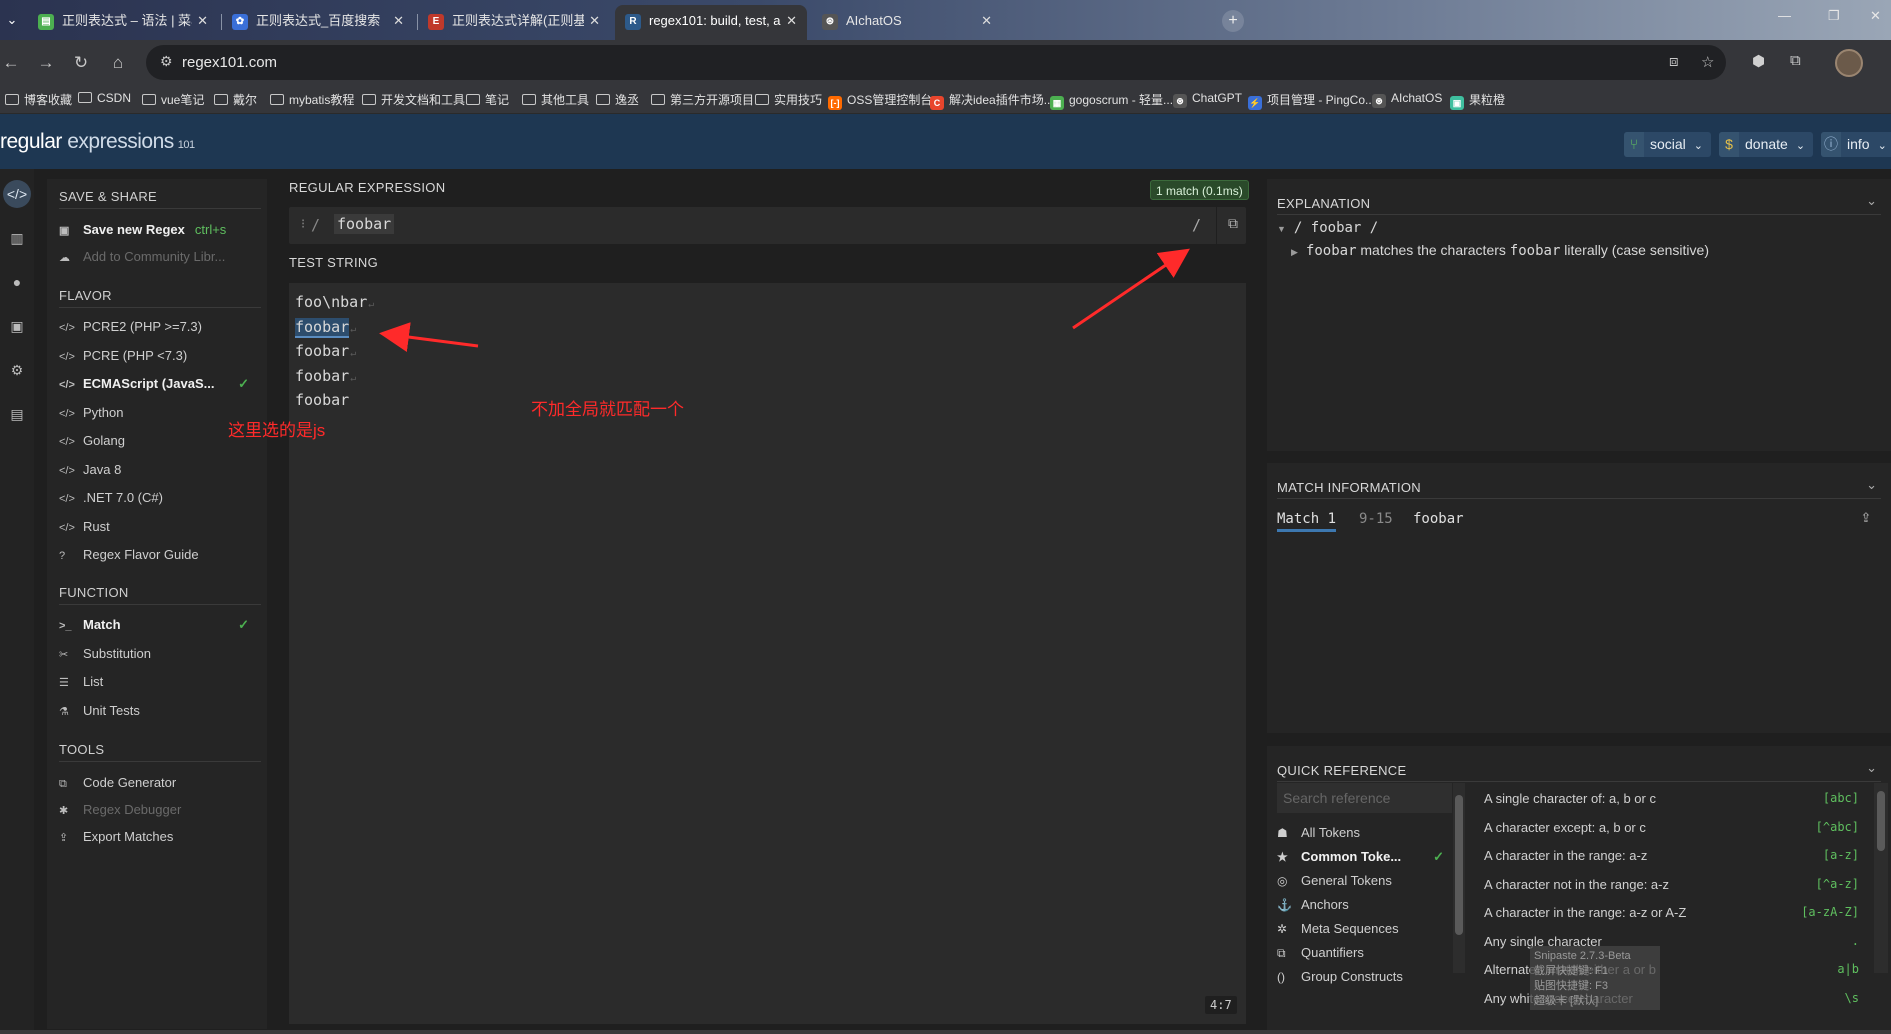 The height and width of the screenshot is (1034, 1891). Describe the element at coordinates (1851, 997) in the screenshot. I see `reference-token: \s` at that location.